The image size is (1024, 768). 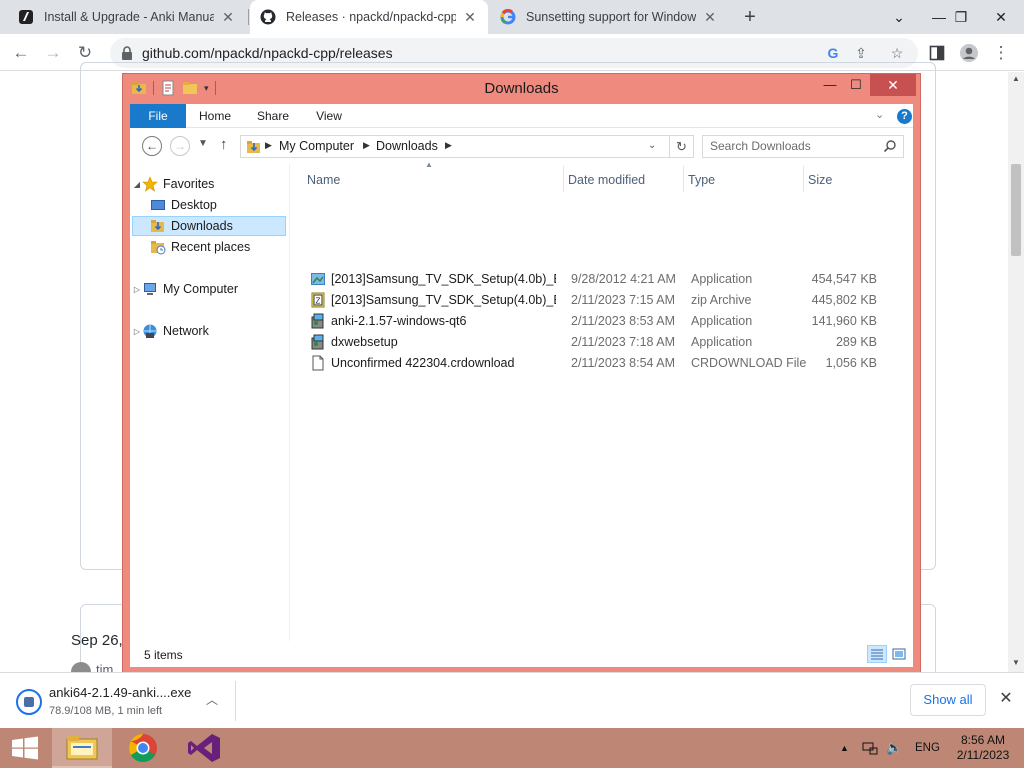 What do you see at coordinates (248, 17) in the screenshot?
I see `tab-divider` at bounding box center [248, 17].